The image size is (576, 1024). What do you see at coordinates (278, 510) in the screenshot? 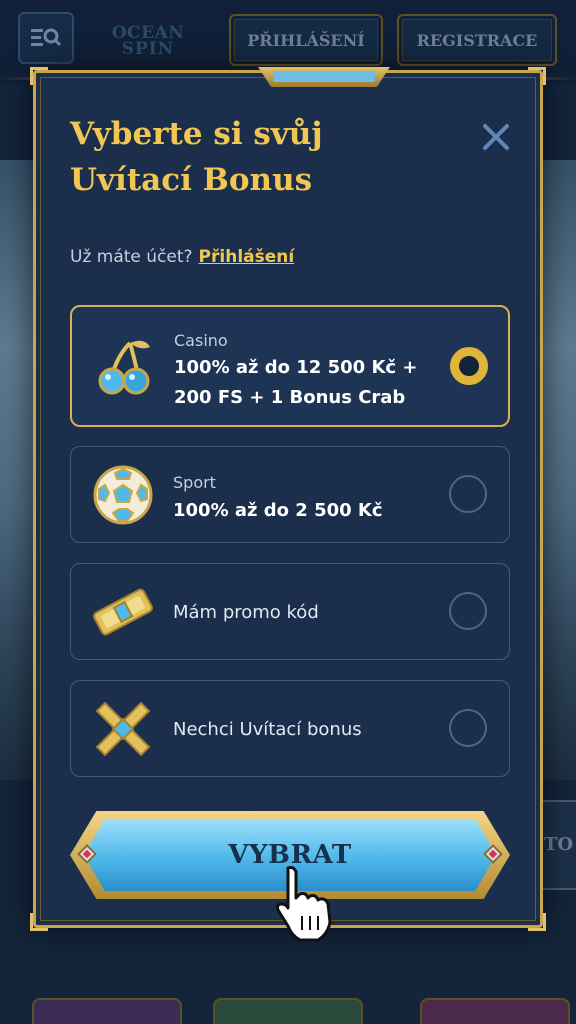
I see `option-offer: 100% až do 2 500 Kč` at bounding box center [278, 510].